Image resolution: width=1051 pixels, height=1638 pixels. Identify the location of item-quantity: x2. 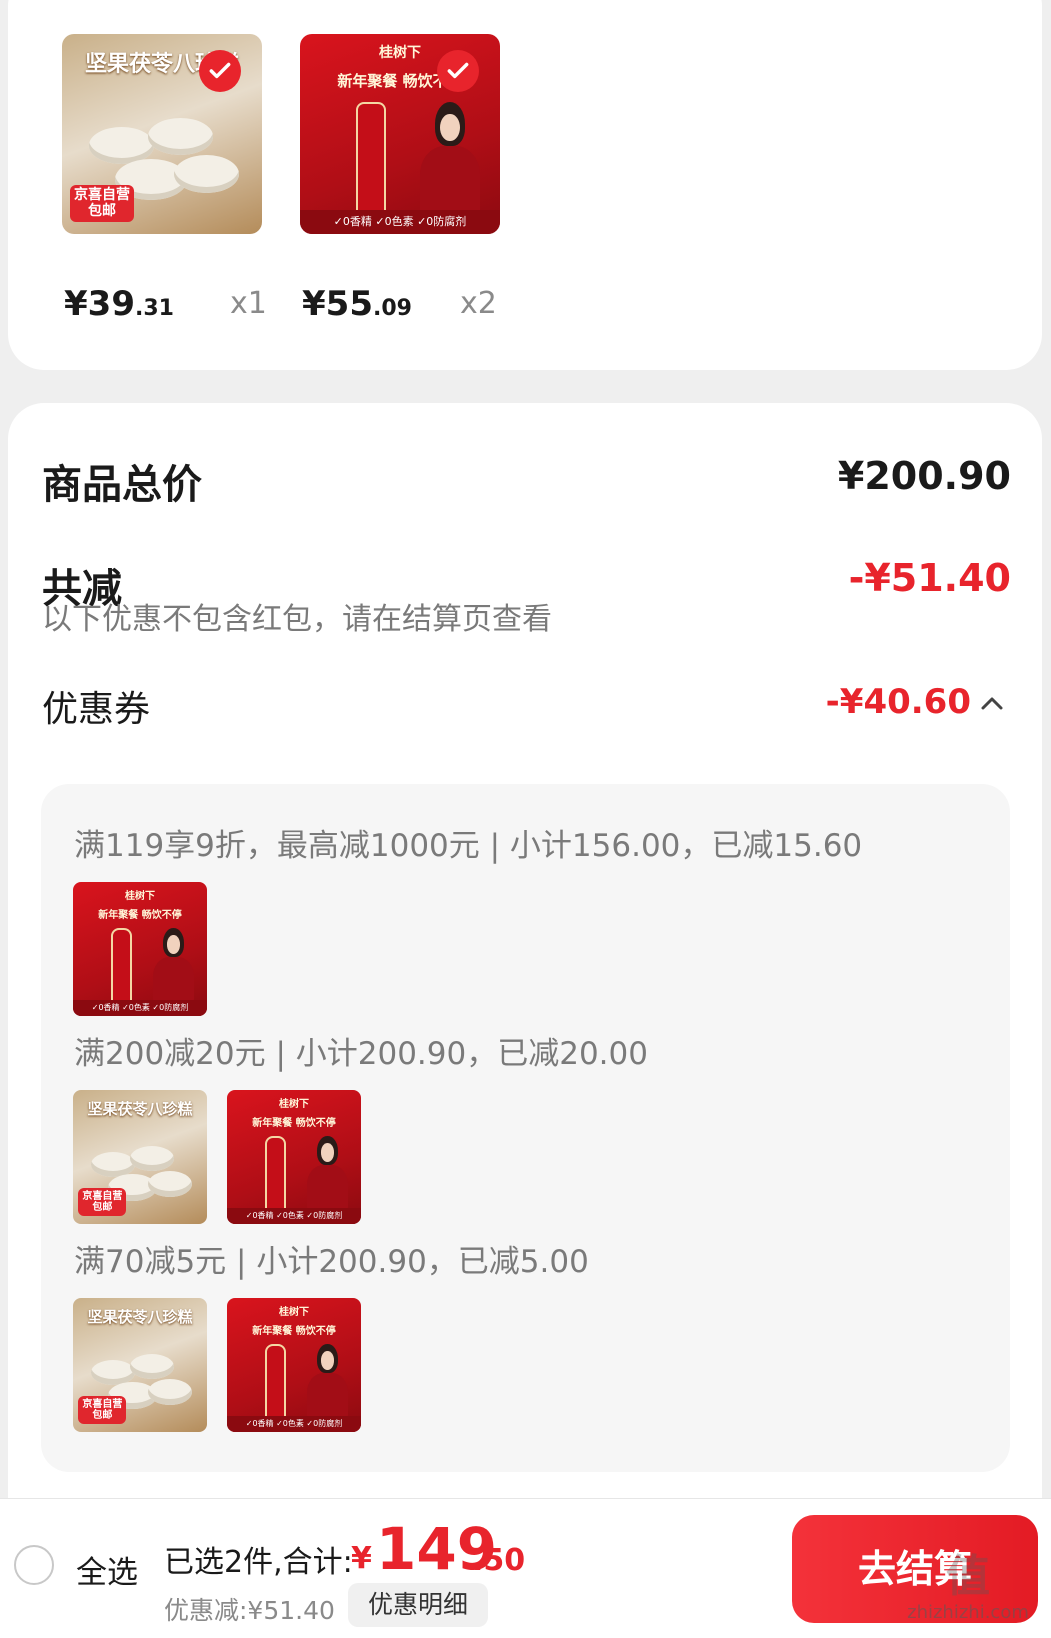
(478, 303).